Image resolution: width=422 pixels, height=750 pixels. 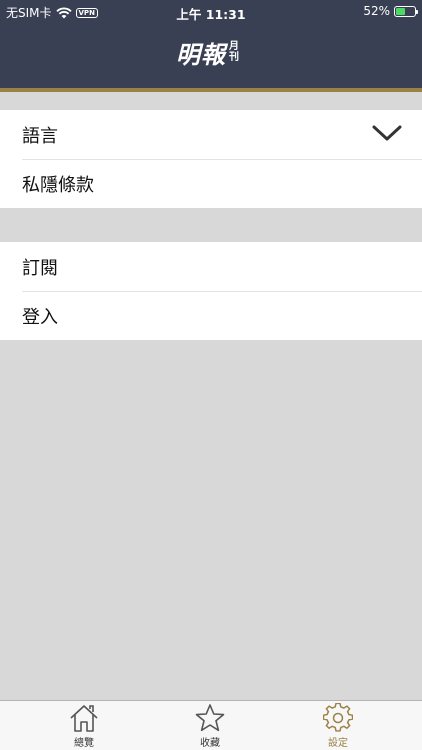 I want to click on logo-sub: 月 刊, so click(x=234, y=52).